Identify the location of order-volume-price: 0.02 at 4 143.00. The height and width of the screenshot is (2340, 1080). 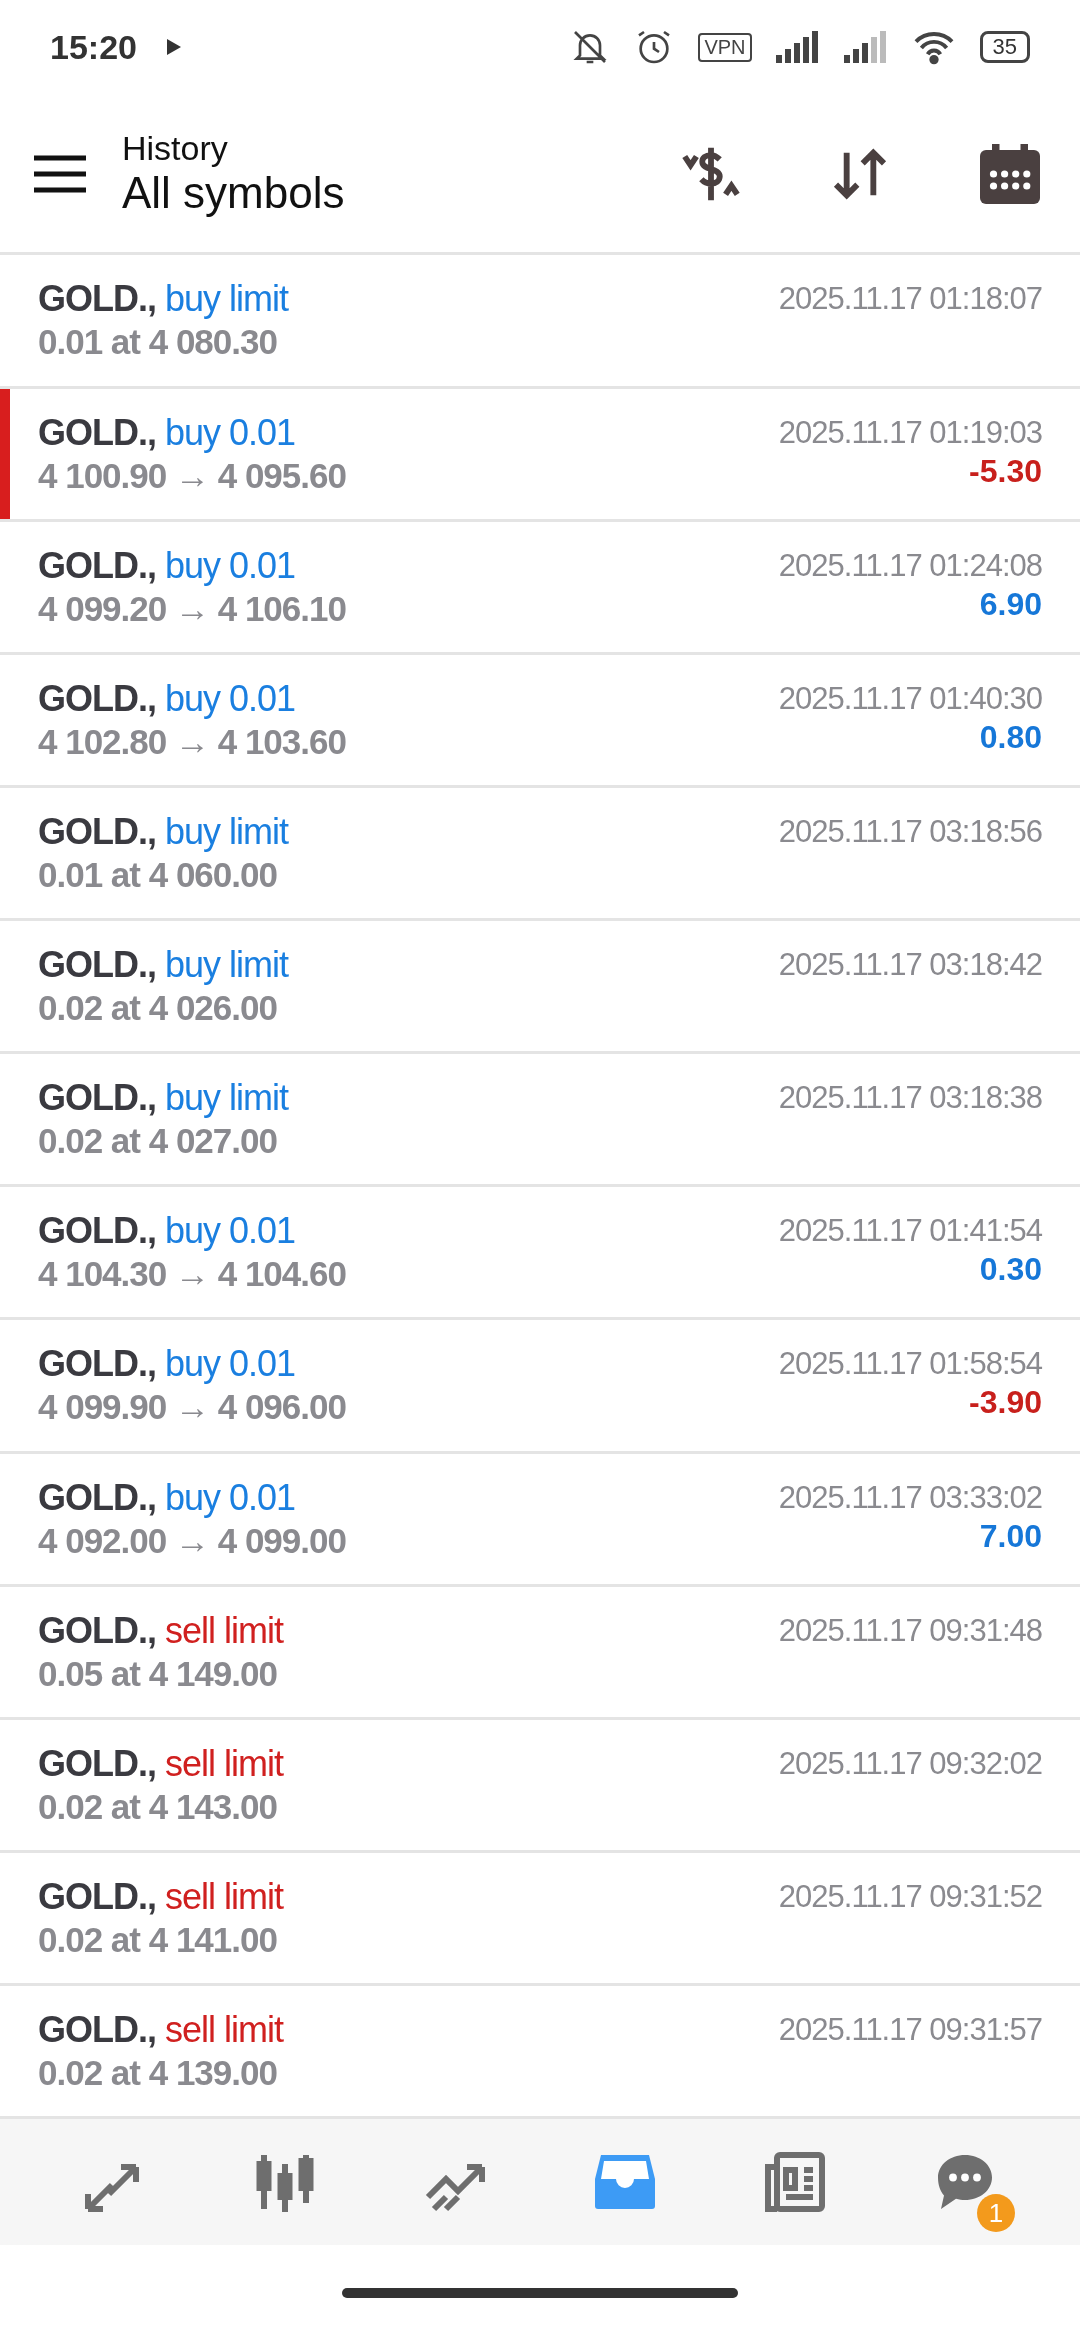
(158, 1806).